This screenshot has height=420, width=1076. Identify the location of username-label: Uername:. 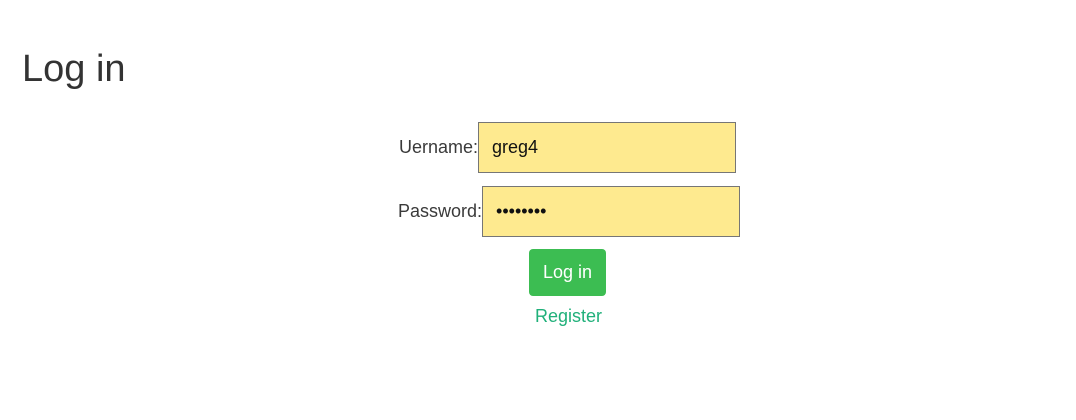
(439, 147).